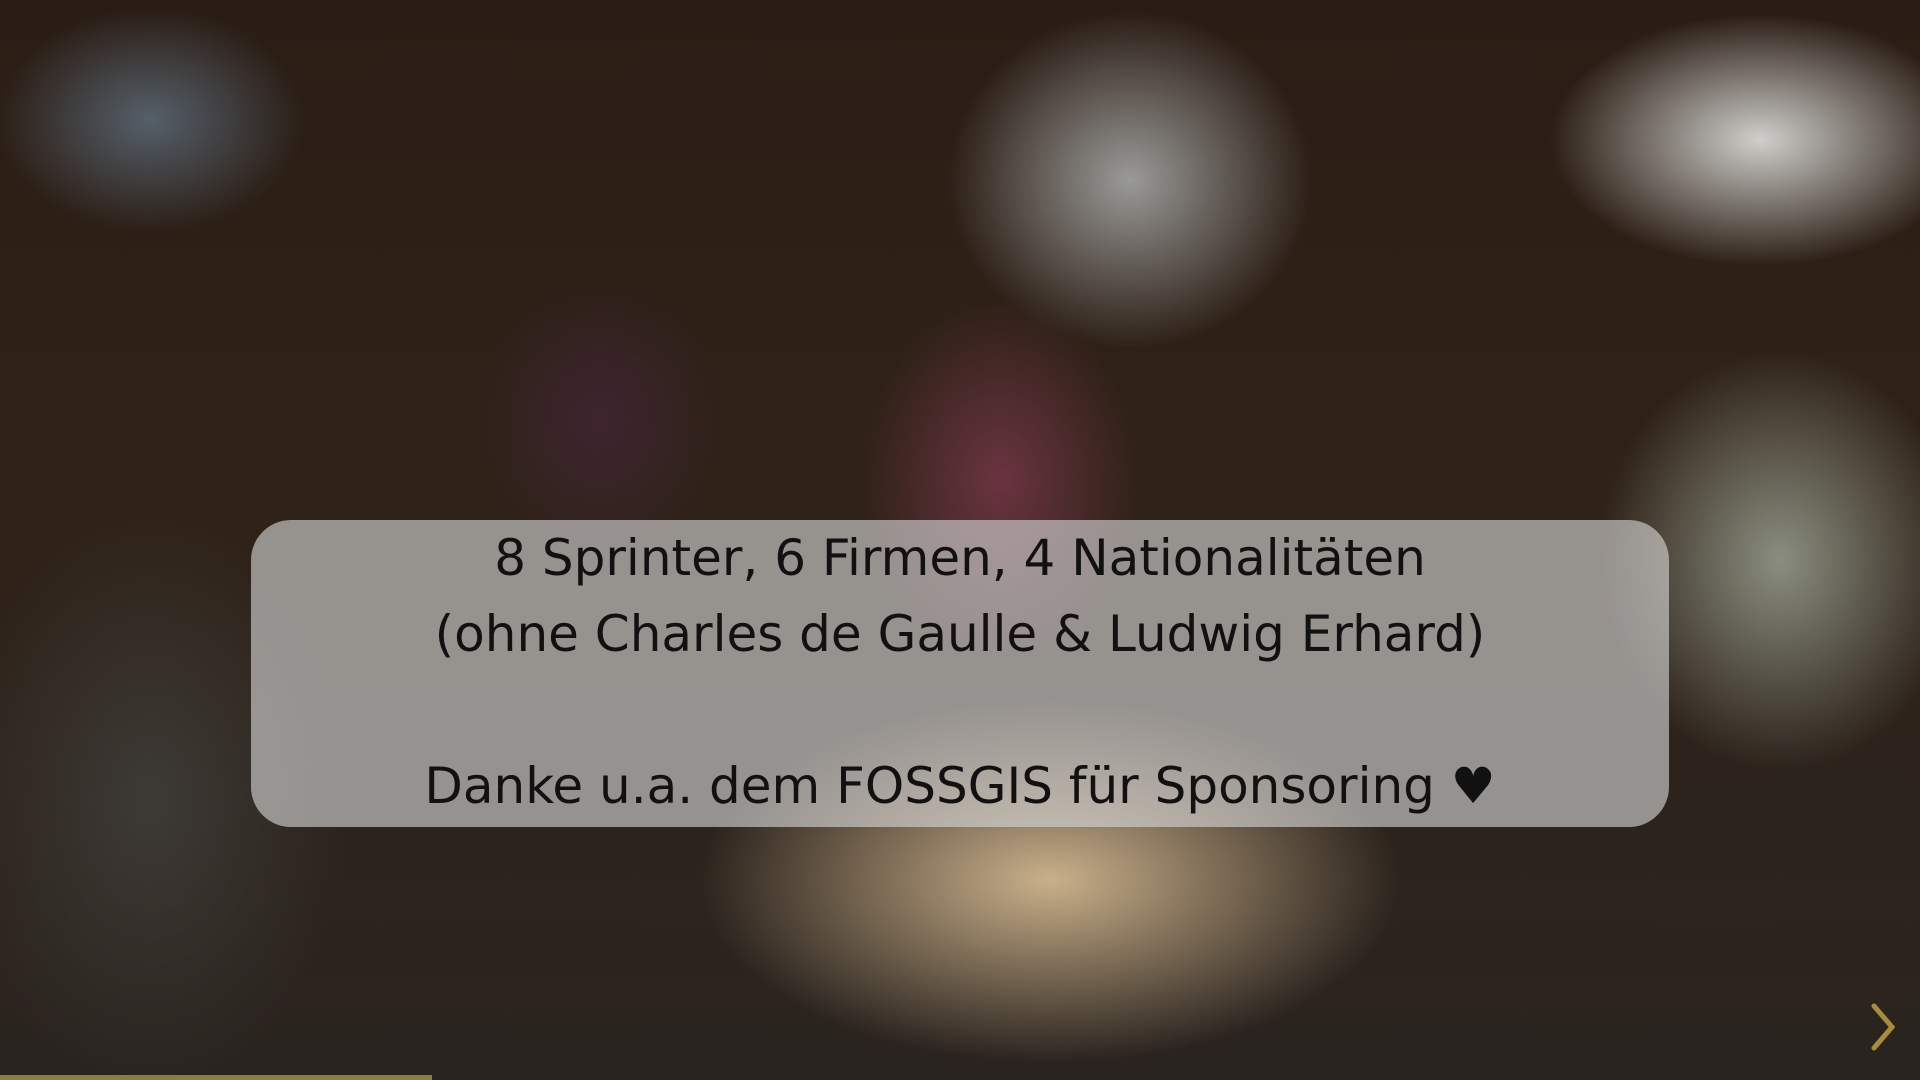 This screenshot has height=1080, width=1920. What do you see at coordinates (960, 786) in the screenshot?
I see `caption-line-3: Danke u.a. dem FOSSGIS für Sponsoring ♥` at bounding box center [960, 786].